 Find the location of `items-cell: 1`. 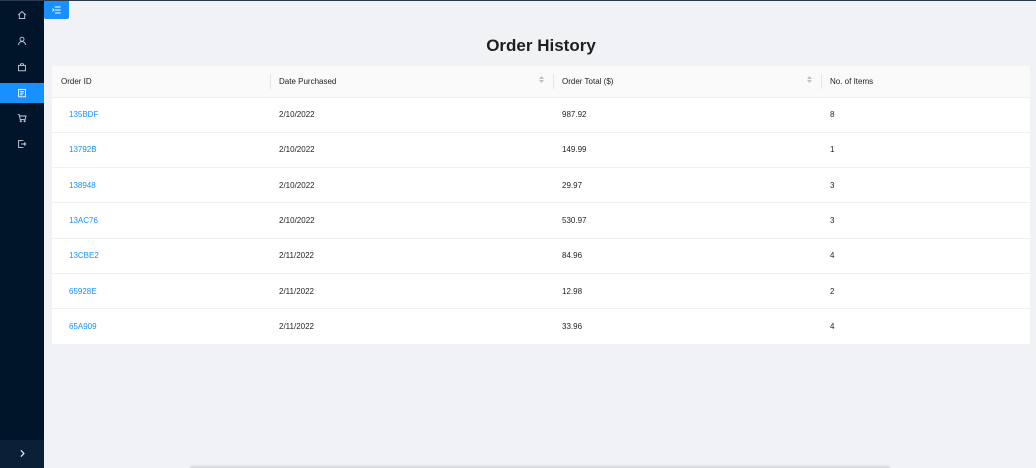

items-cell: 1 is located at coordinates (832, 150).